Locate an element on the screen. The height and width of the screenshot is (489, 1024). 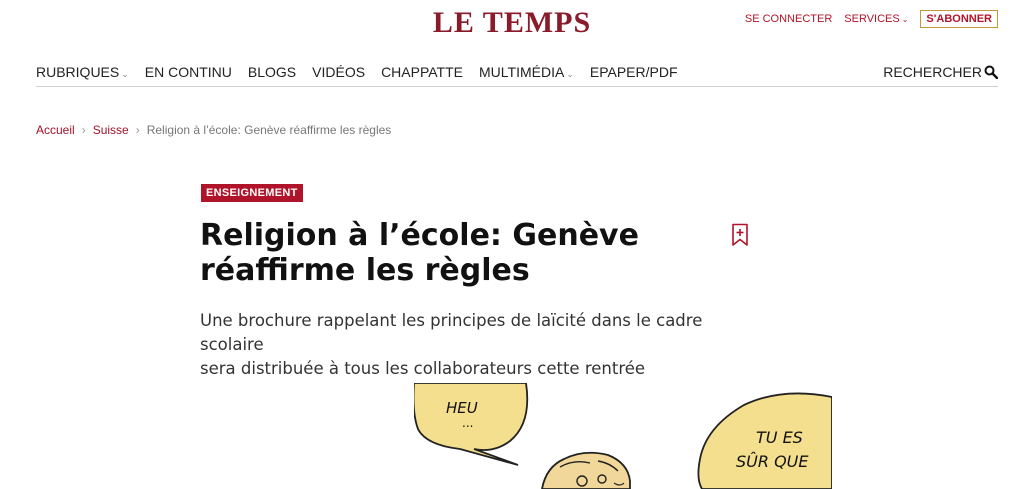
subscribe-button: S'ABONNER is located at coordinates (959, 19).